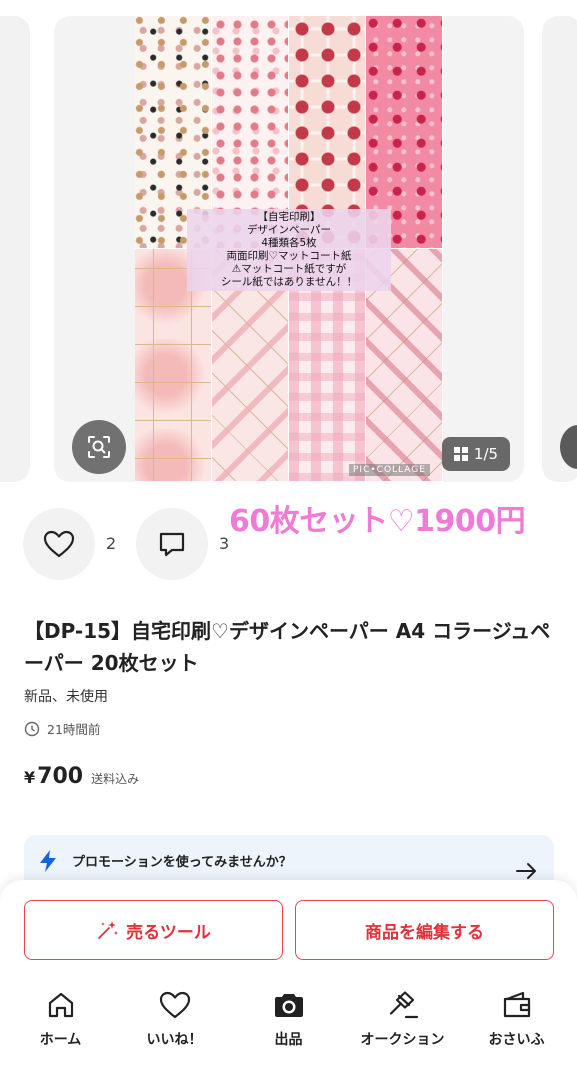 This screenshot has height=1080, width=577. What do you see at coordinates (66, 697) in the screenshot?
I see `item-condition: 新品、未使用` at bounding box center [66, 697].